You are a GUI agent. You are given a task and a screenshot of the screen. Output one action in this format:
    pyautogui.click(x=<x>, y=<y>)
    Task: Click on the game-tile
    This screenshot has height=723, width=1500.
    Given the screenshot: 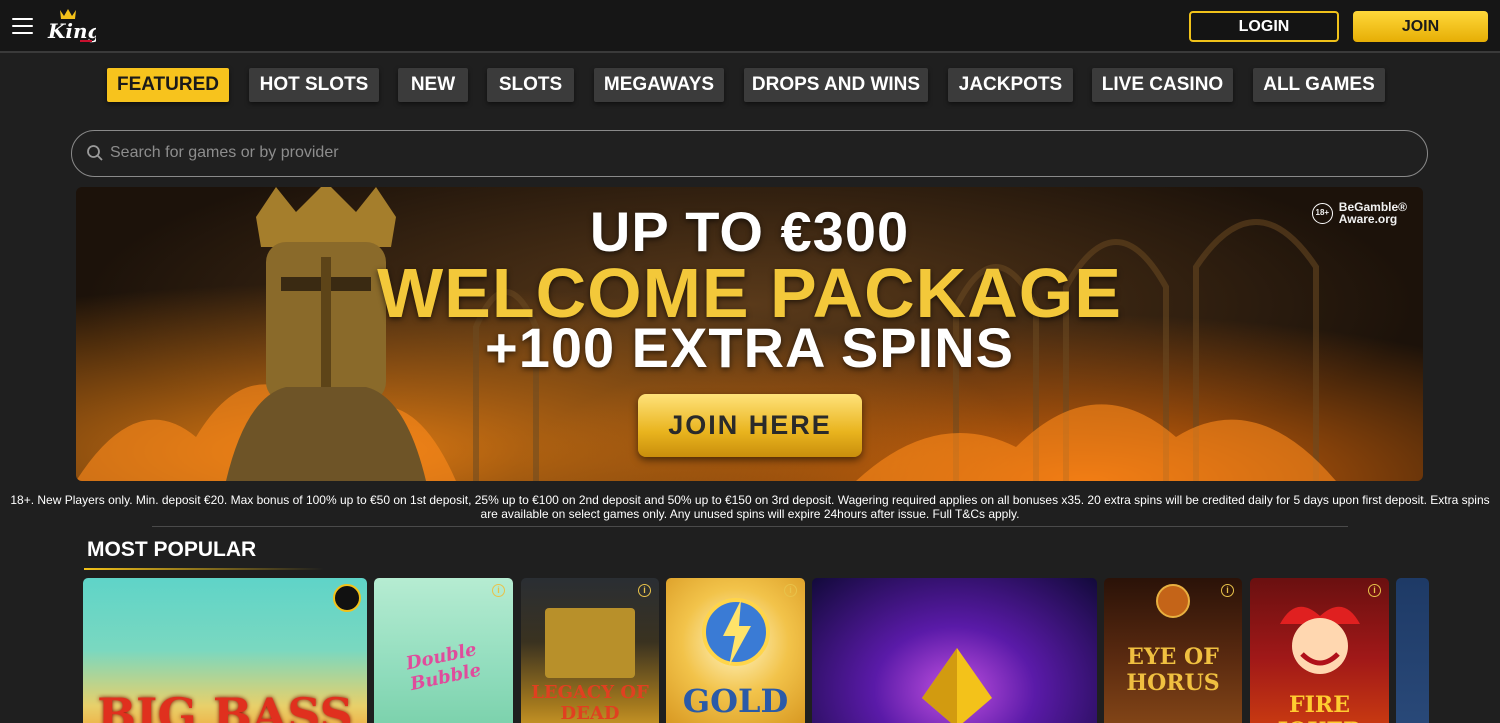 What is the action you would take?
    pyautogui.click(x=954, y=650)
    